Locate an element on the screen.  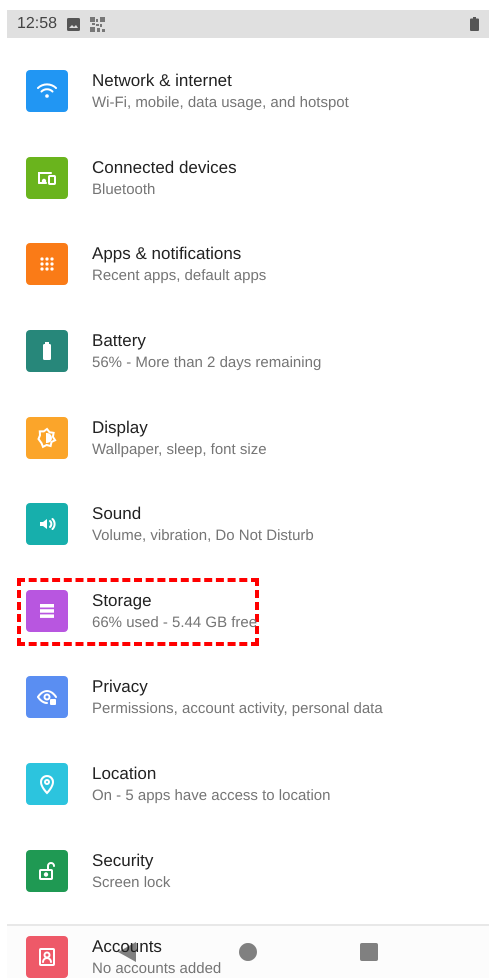
setting-summary: Recent apps, default apps is located at coordinates (179, 275).